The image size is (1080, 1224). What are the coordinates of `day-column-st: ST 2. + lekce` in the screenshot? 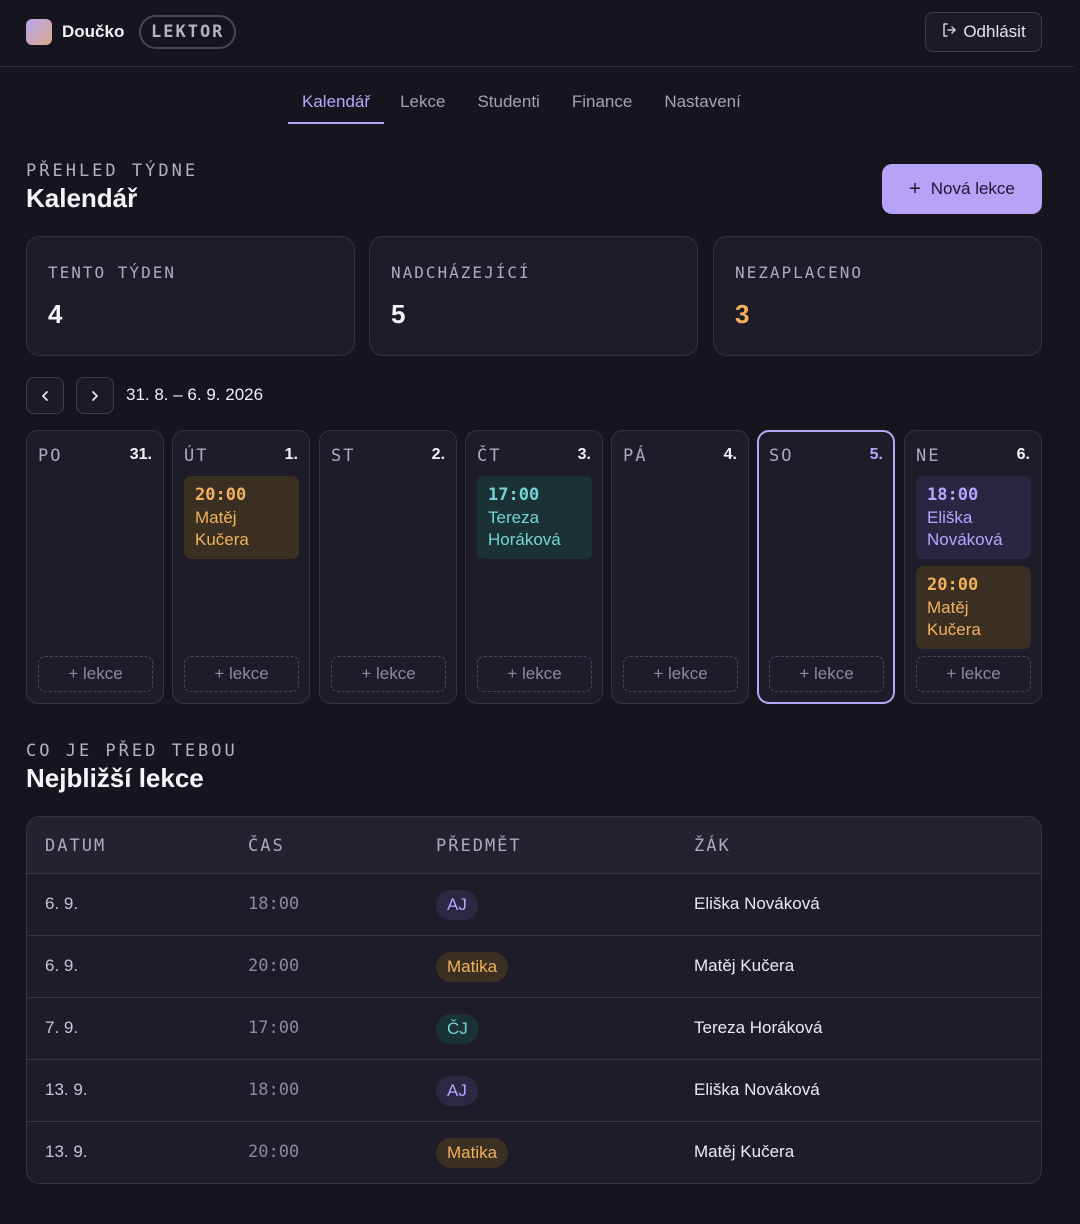 It's located at (388, 567).